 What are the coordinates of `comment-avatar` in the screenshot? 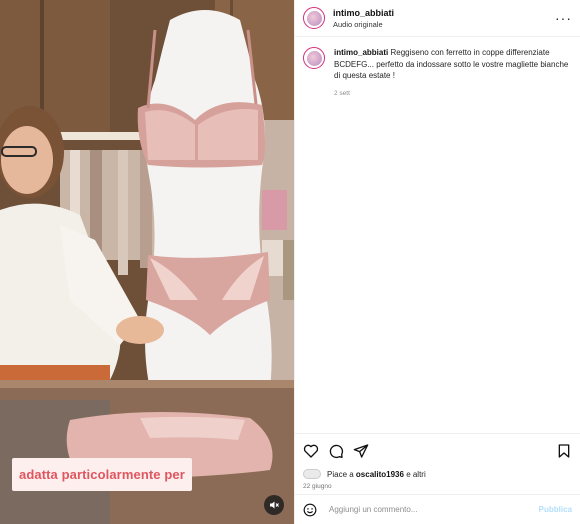 It's located at (314, 58).